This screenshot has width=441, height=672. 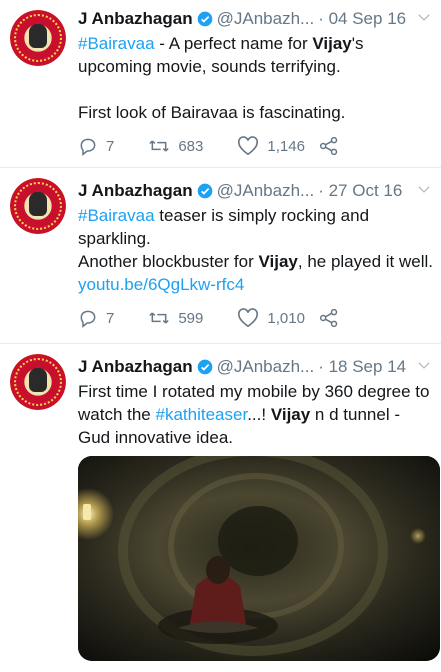 I want to click on like-button: 1,010, so click(x=271, y=318).